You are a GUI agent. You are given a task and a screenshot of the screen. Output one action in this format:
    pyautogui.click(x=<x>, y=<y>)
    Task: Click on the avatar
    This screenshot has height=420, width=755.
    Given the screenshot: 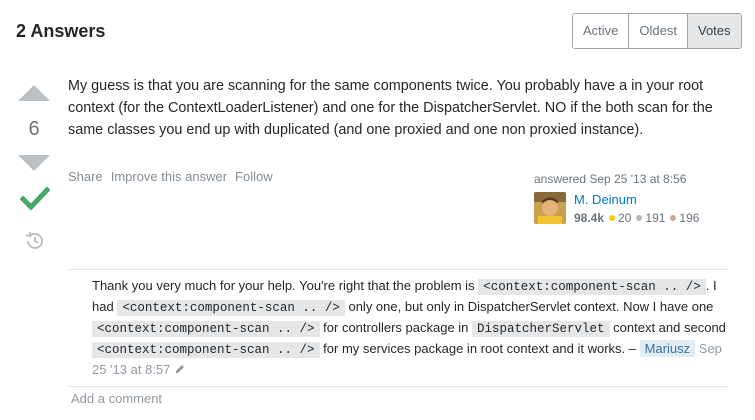 What is the action you would take?
    pyautogui.click(x=550, y=208)
    